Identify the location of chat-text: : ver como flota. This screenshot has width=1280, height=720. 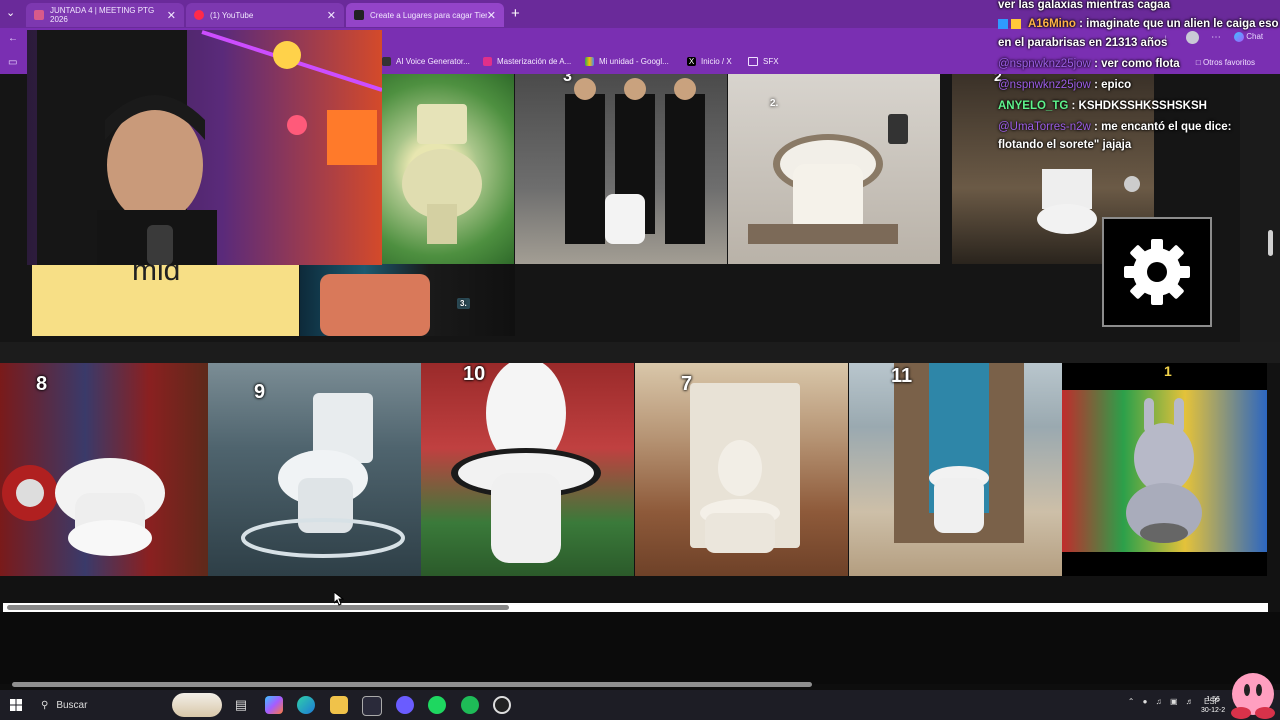
(1137, 64).